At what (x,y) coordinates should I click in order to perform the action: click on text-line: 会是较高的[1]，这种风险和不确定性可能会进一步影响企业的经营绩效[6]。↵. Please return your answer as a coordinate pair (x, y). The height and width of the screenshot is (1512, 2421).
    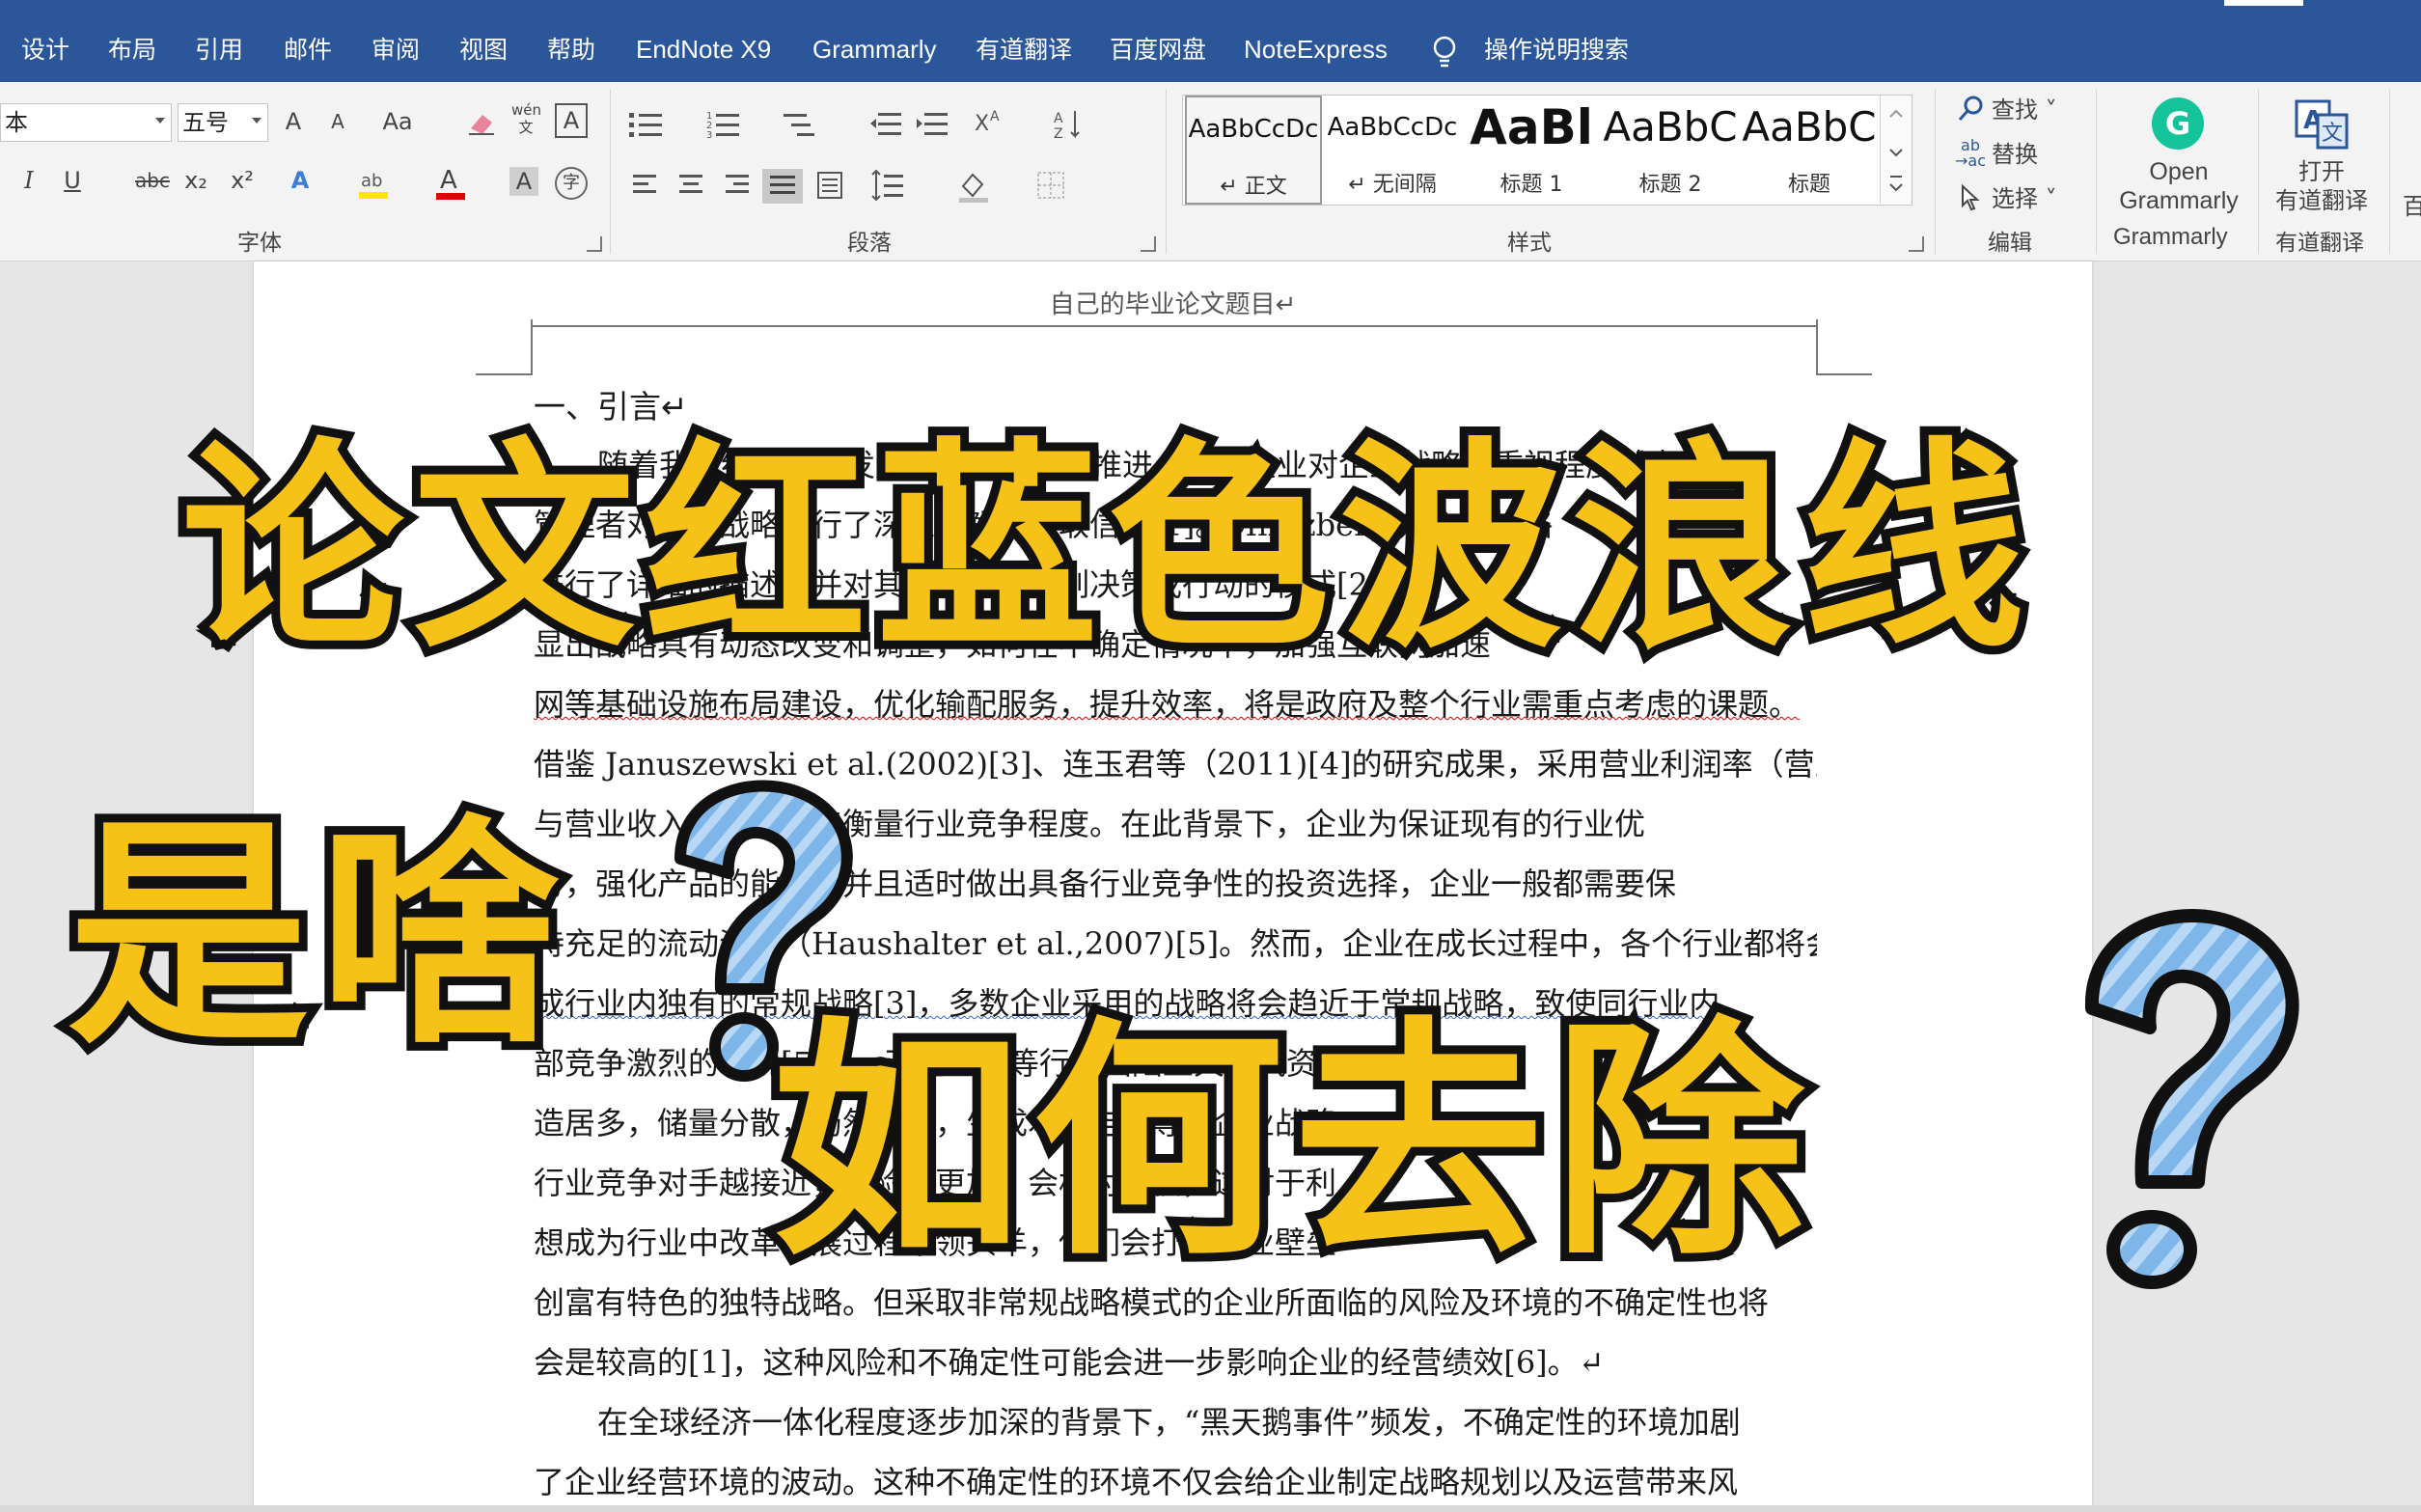
    Looking at the image, I should click on (1069, 1362).